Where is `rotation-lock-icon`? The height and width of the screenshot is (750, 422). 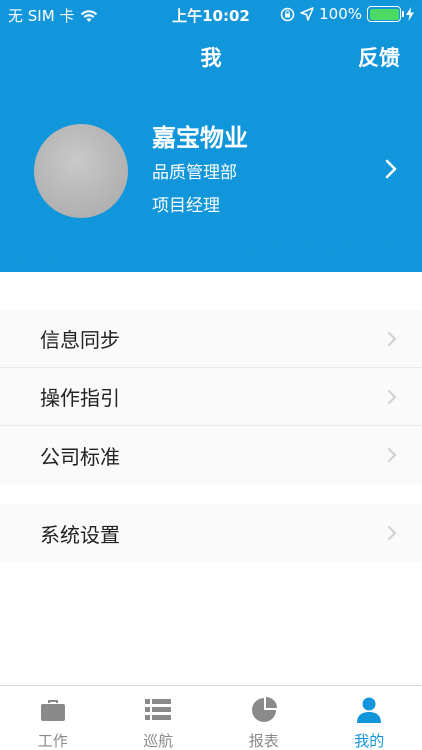
rotation-lock-icon is located at coordinates (287, 14).